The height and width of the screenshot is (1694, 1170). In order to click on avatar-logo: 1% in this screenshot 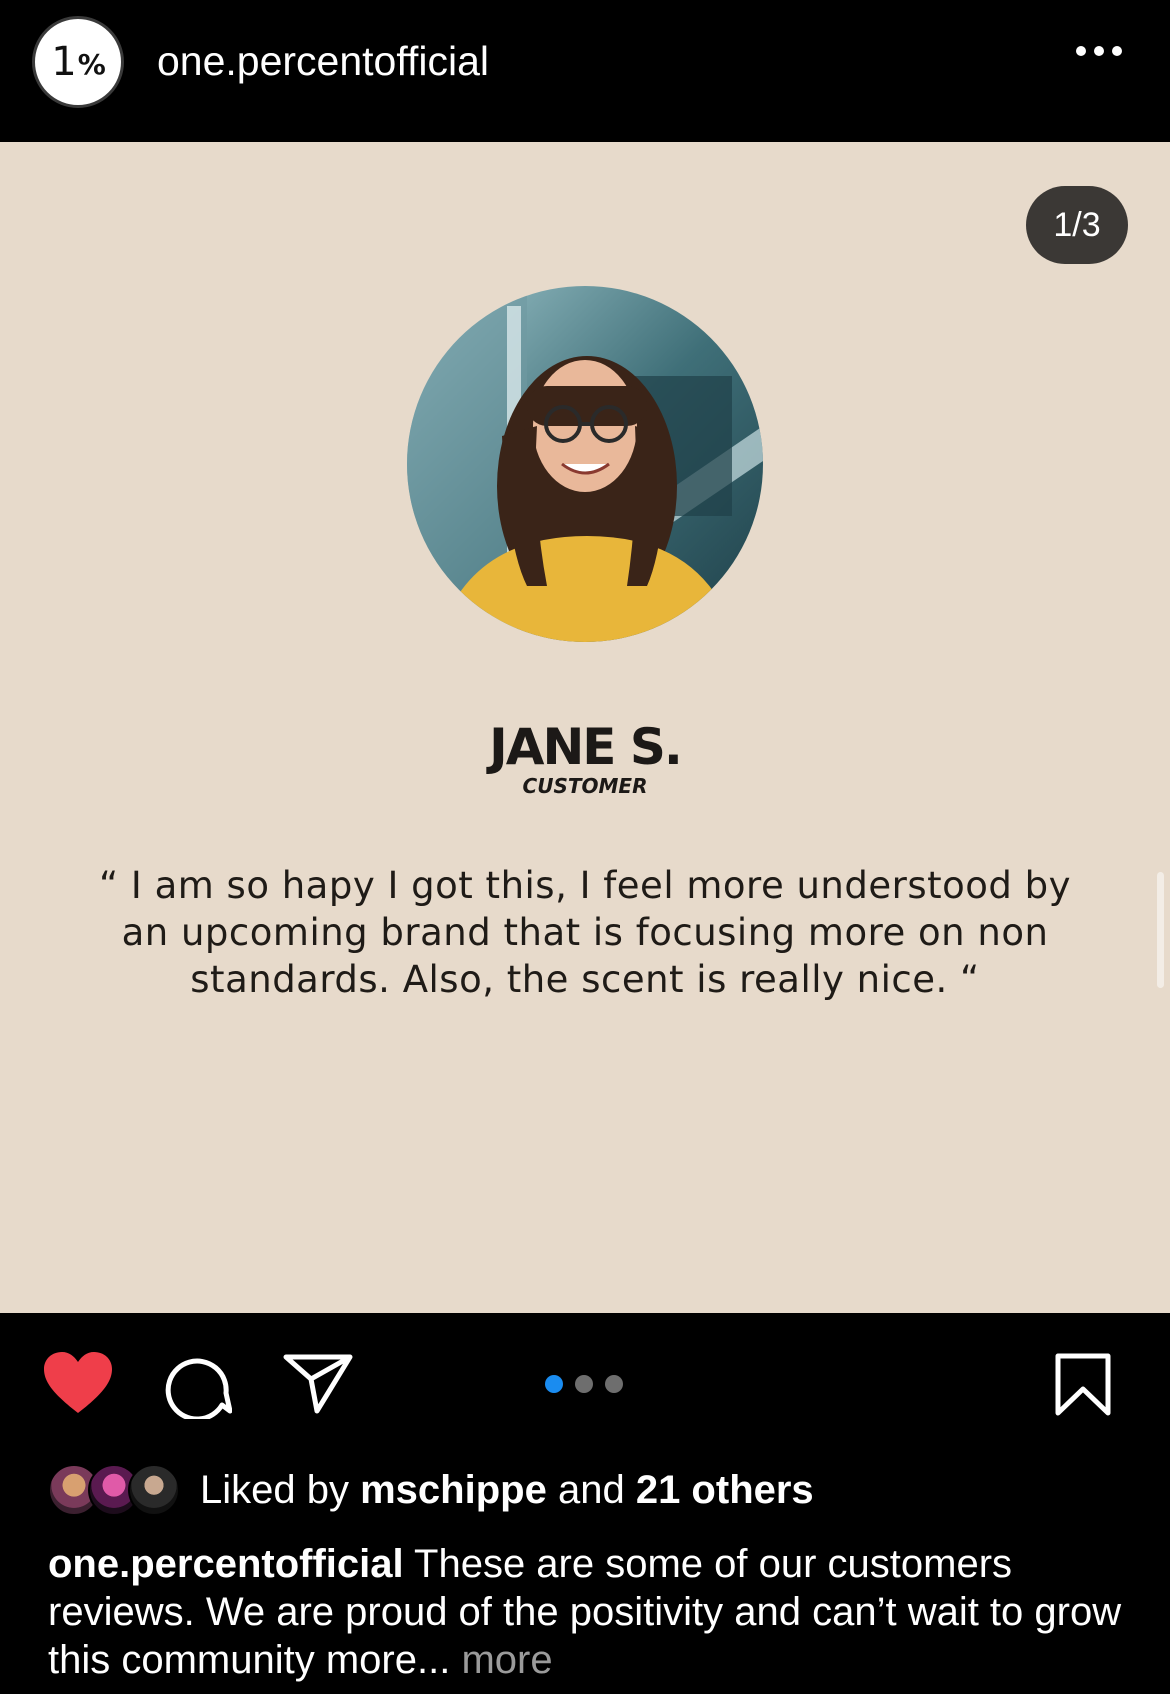, I will do `click(78, 62)`.